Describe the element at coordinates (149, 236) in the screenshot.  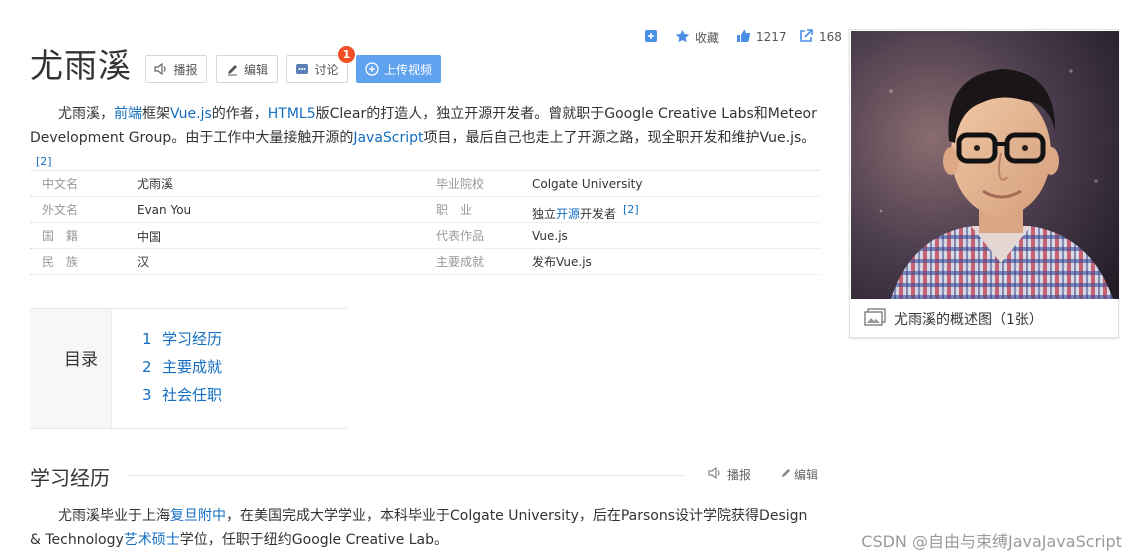
I see `link-china: 中国` at that location.